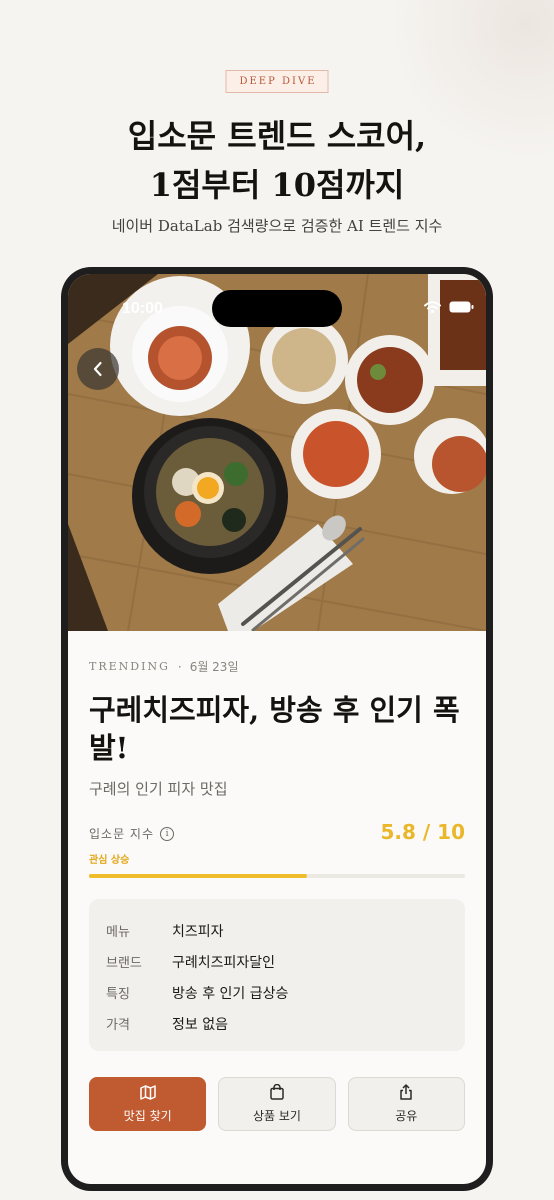  What do you see at coordinates (118, 932) in the screenshot?
I see `detail-key: 메뉴` at bounding box center [118, 932].